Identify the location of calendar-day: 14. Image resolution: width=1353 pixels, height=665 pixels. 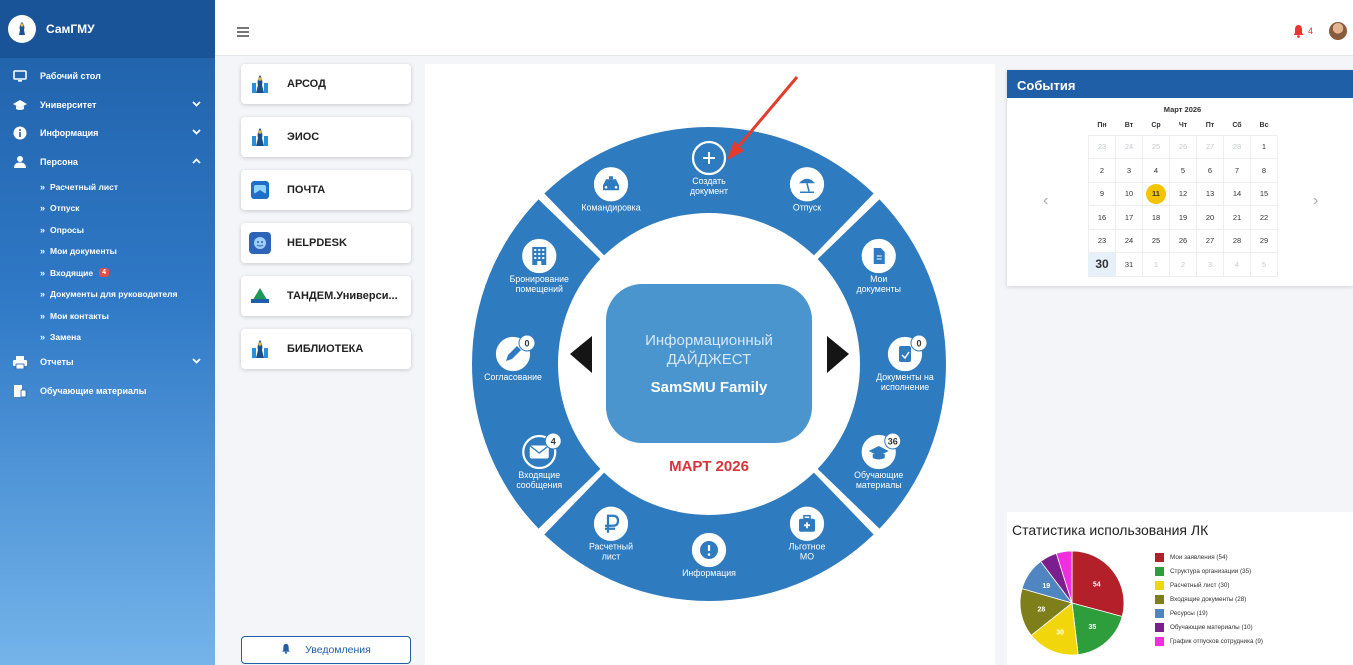
(1237, 193).